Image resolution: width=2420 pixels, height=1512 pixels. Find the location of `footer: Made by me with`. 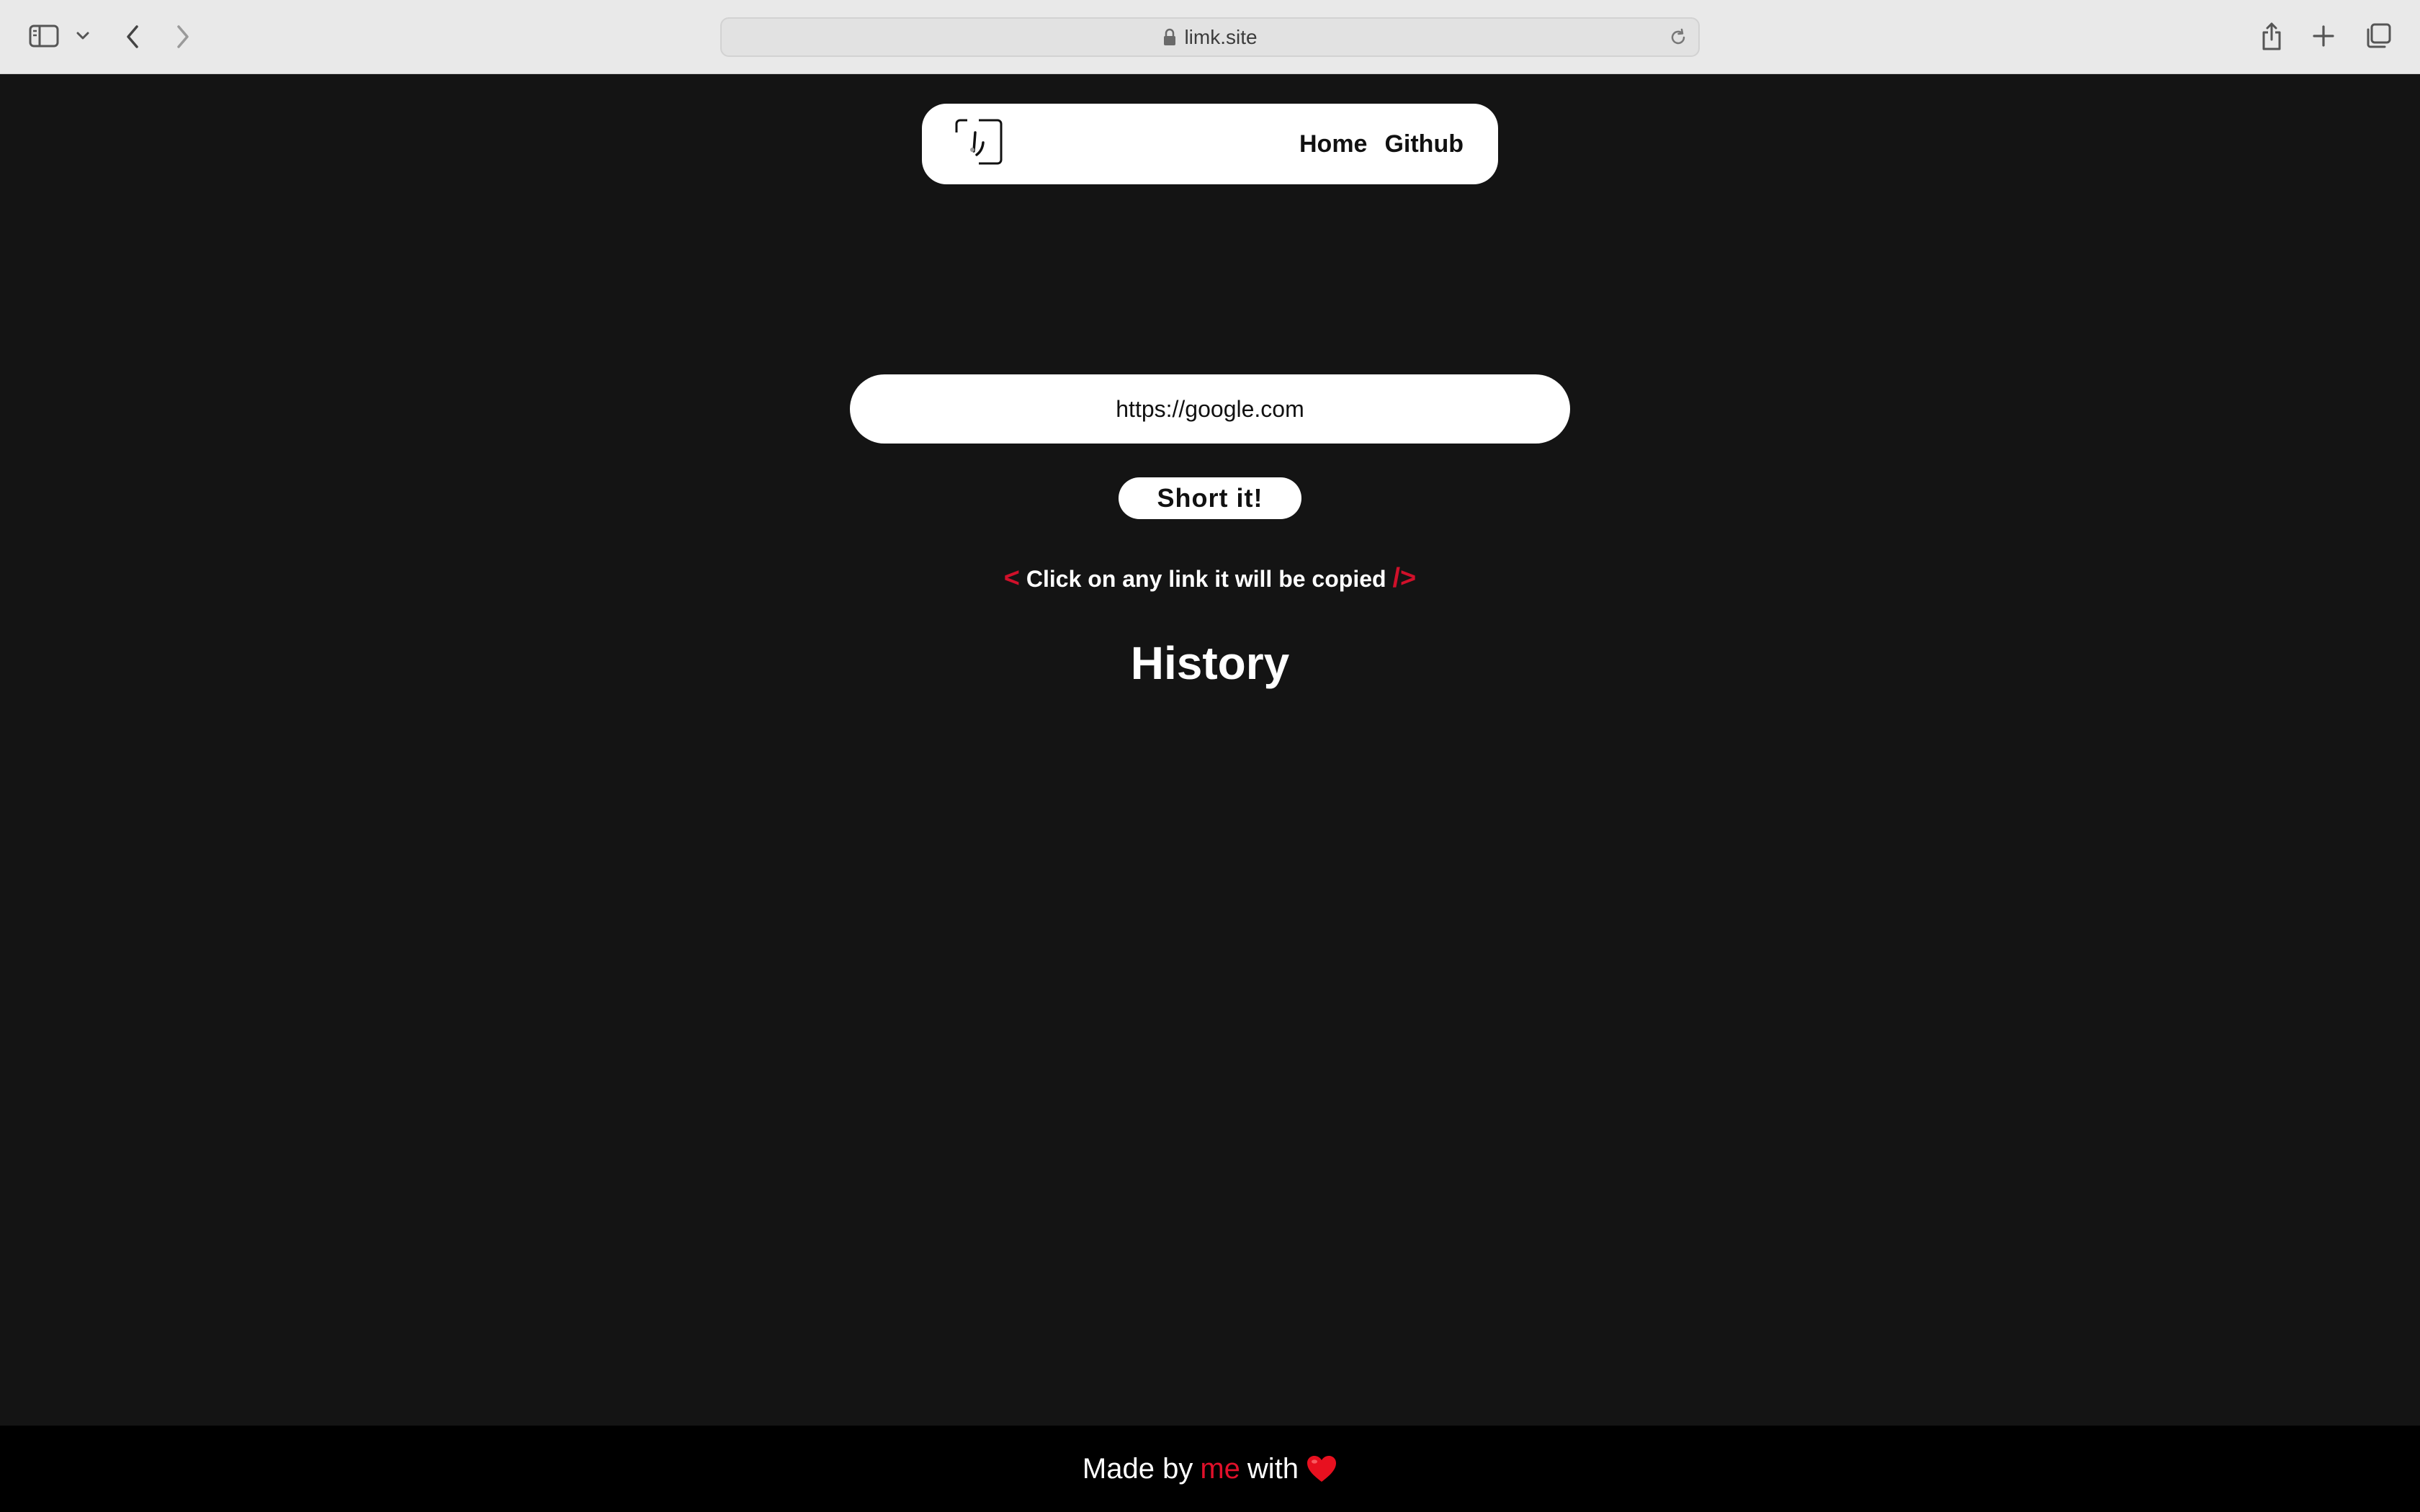

footer: Made by me with is located at coordinates (1210, 1469).